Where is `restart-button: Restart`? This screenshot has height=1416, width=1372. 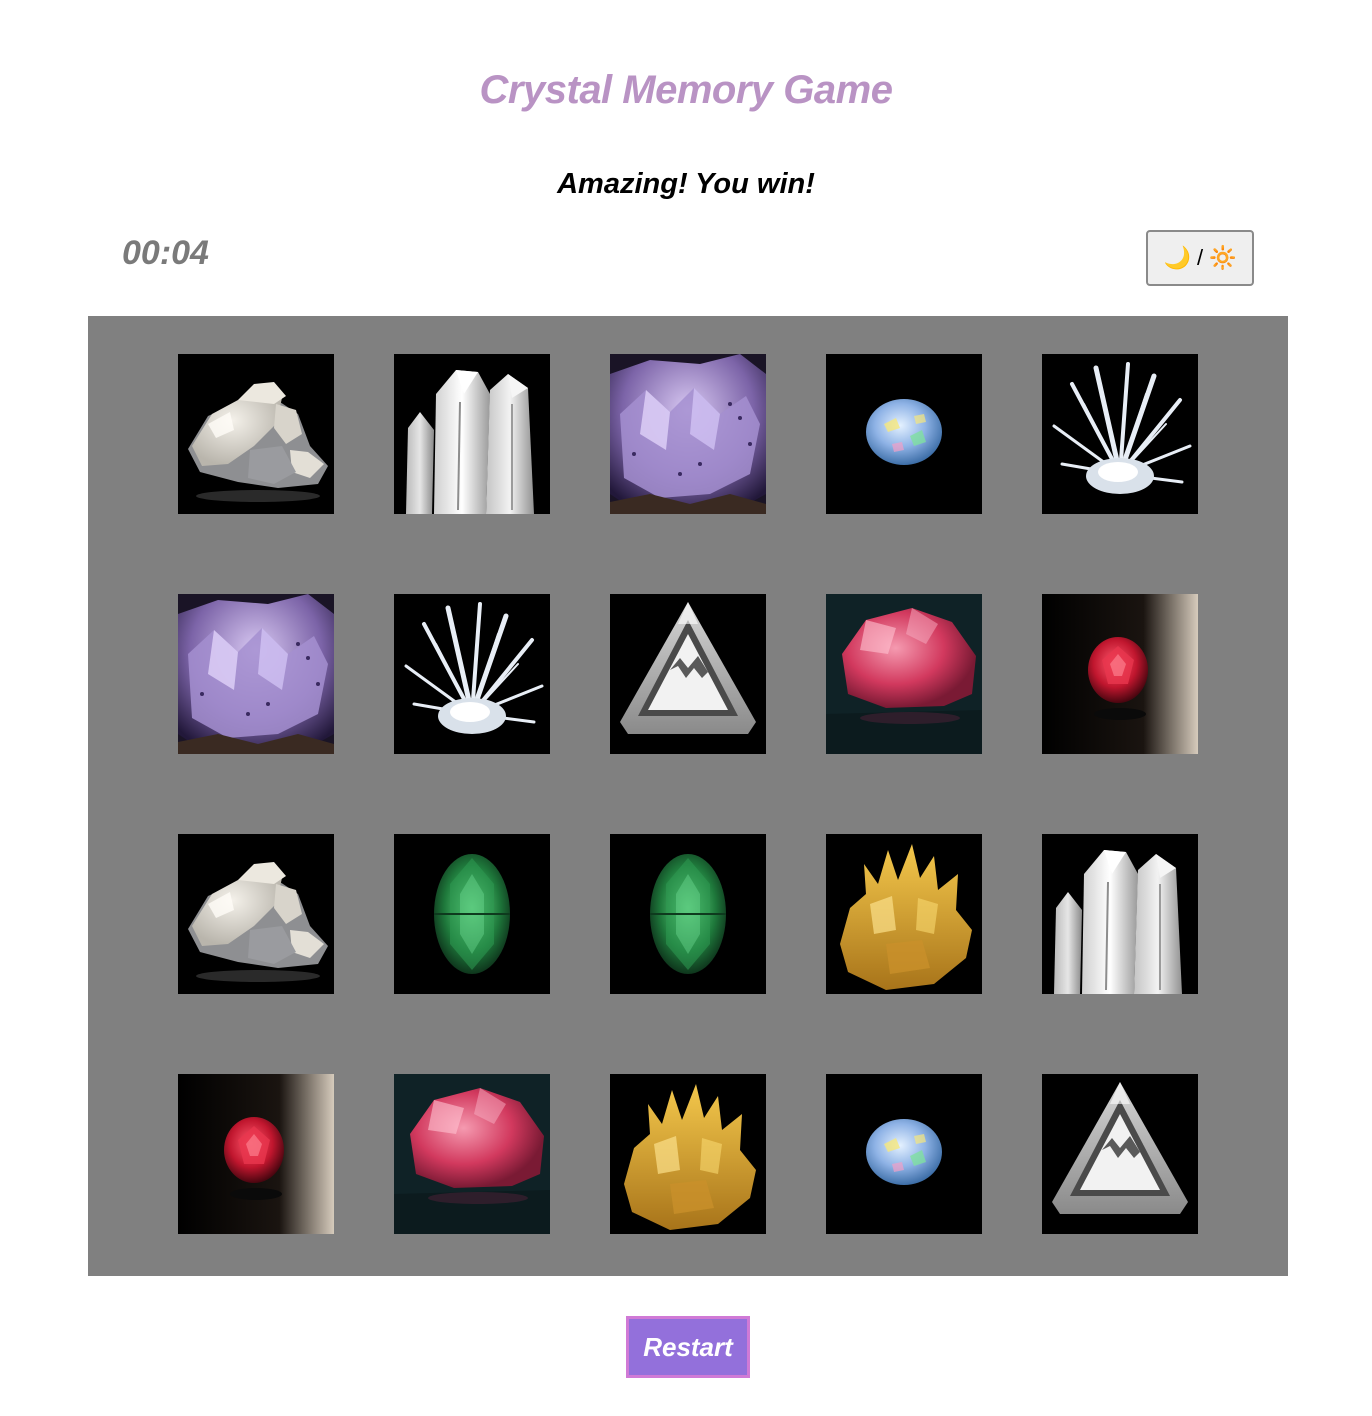 restart-button: Restart is located at coordinates (688, 1347).